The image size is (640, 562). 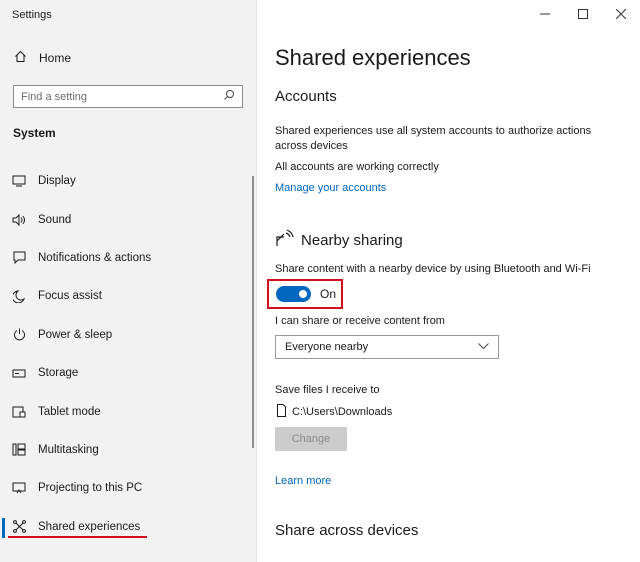 What do you see at coordinates (19, 296) in the screenshot?
I see `moon-icon` at bounding box center [19, 296].